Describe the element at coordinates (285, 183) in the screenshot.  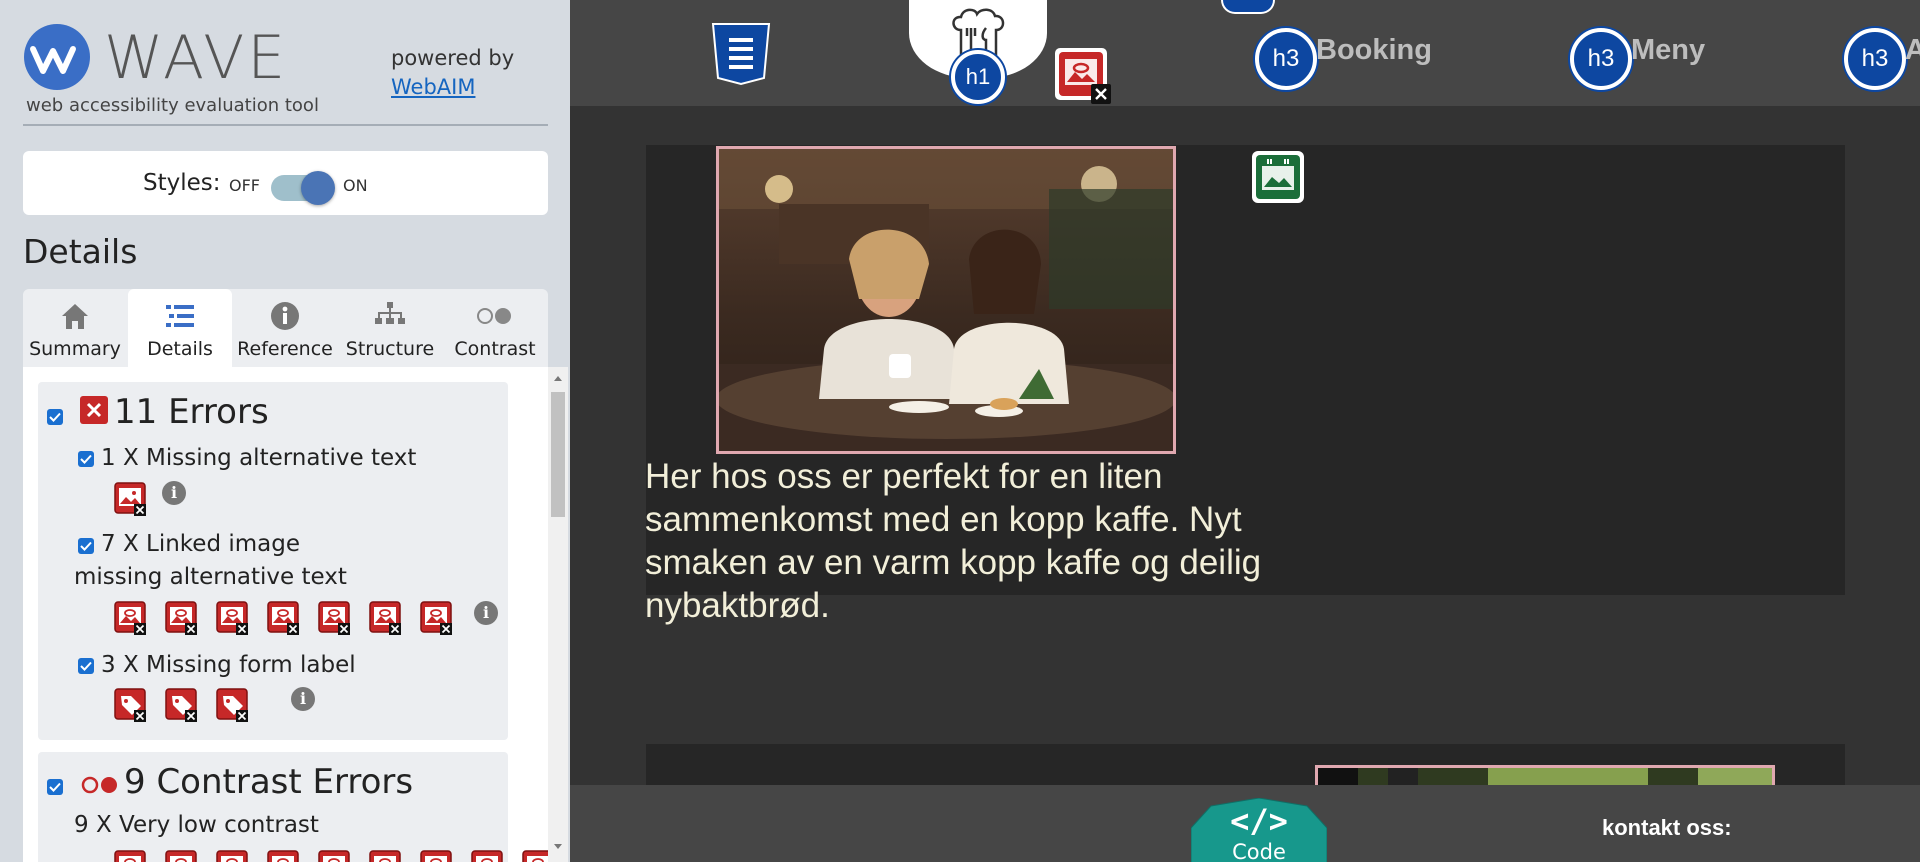
I see `styles-toggle-box: Styles: OFF ON` at that location.